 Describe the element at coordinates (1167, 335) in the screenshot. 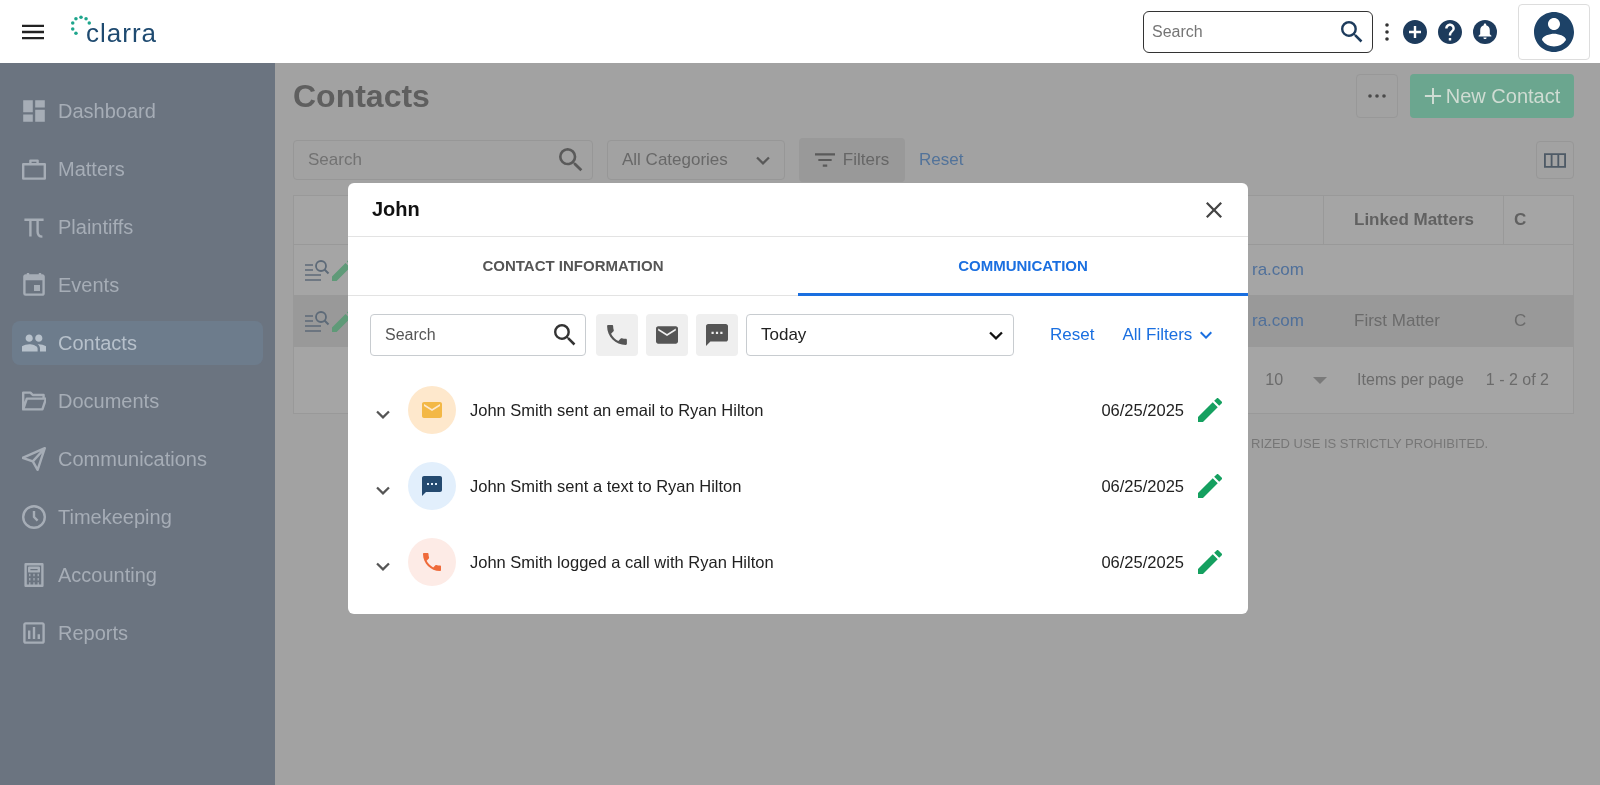

I see `all-filters-link: All Filters` at that location.